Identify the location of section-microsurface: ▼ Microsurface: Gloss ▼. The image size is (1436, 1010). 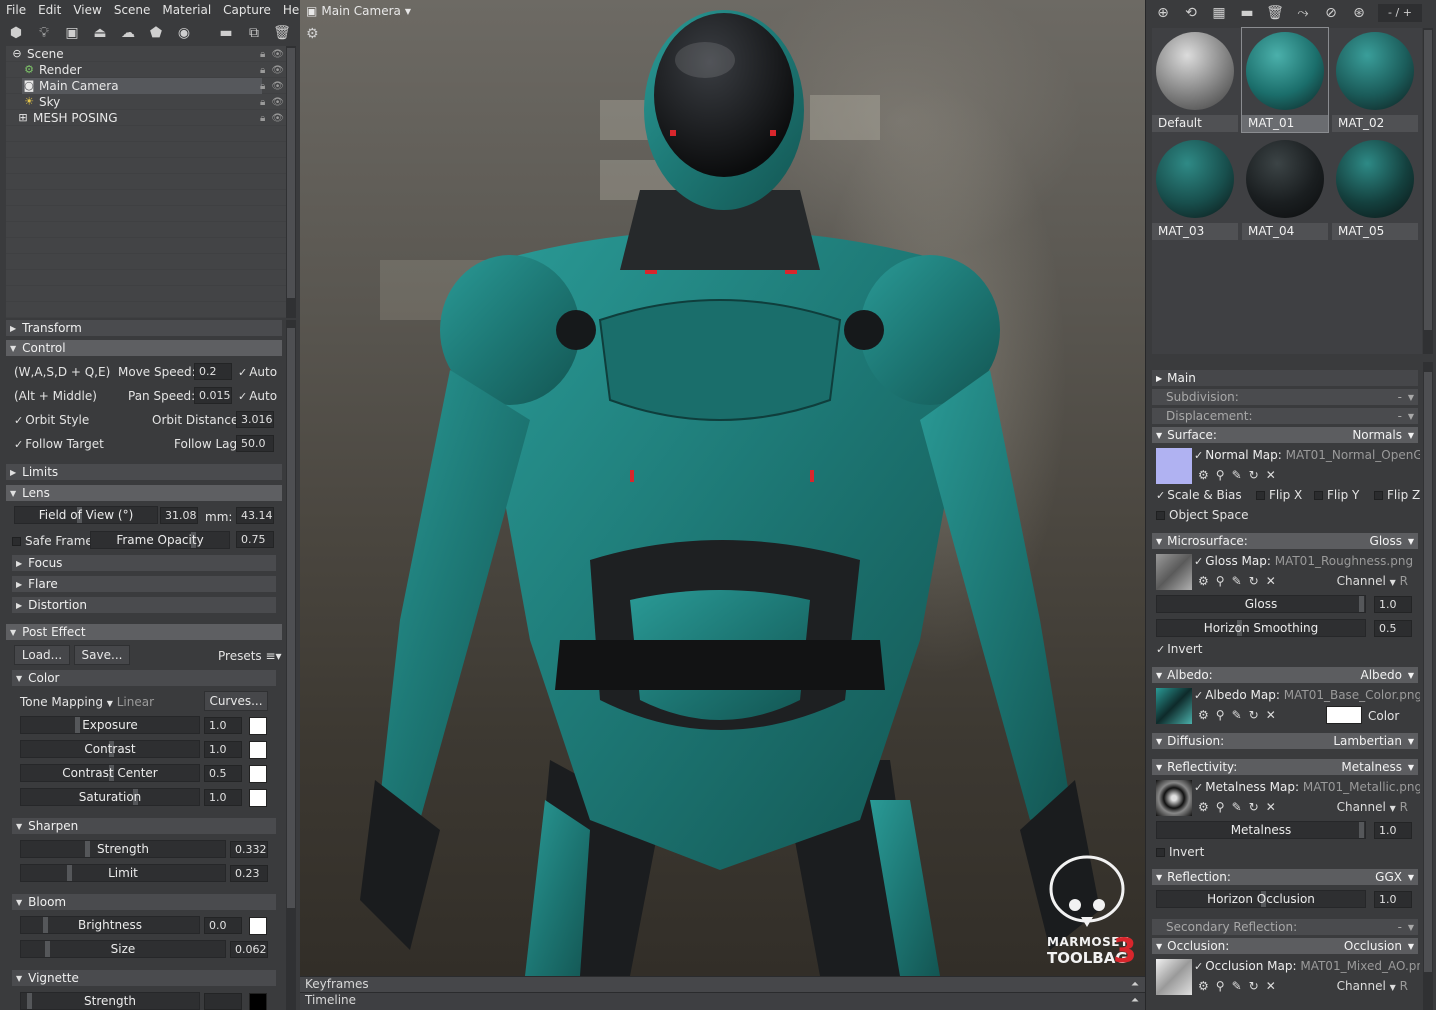
(1285, 541).